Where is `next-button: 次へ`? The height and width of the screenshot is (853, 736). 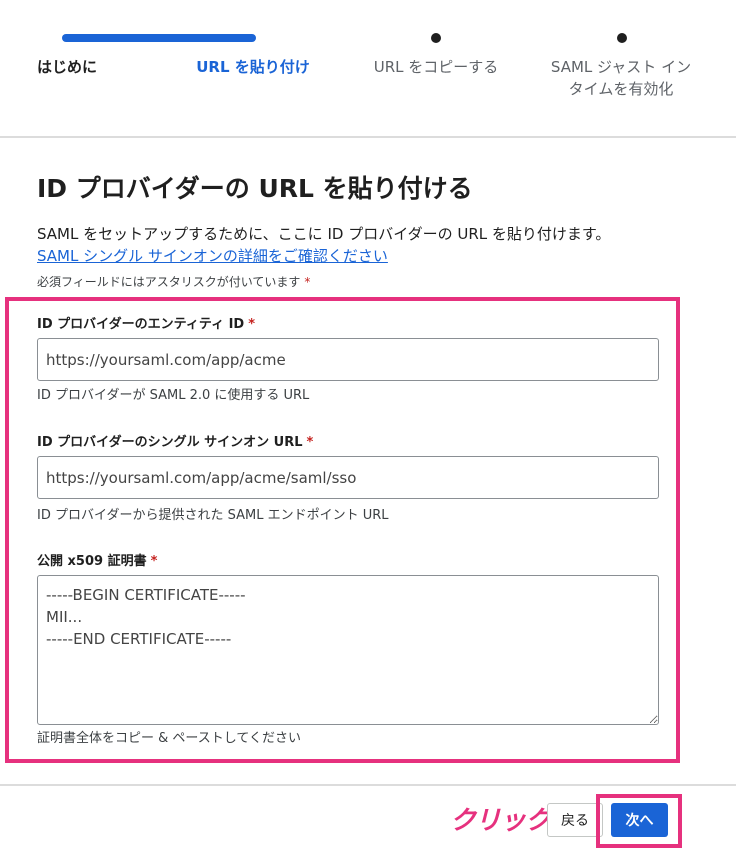 next-button: 次へ is located at coordinates (639, 820).